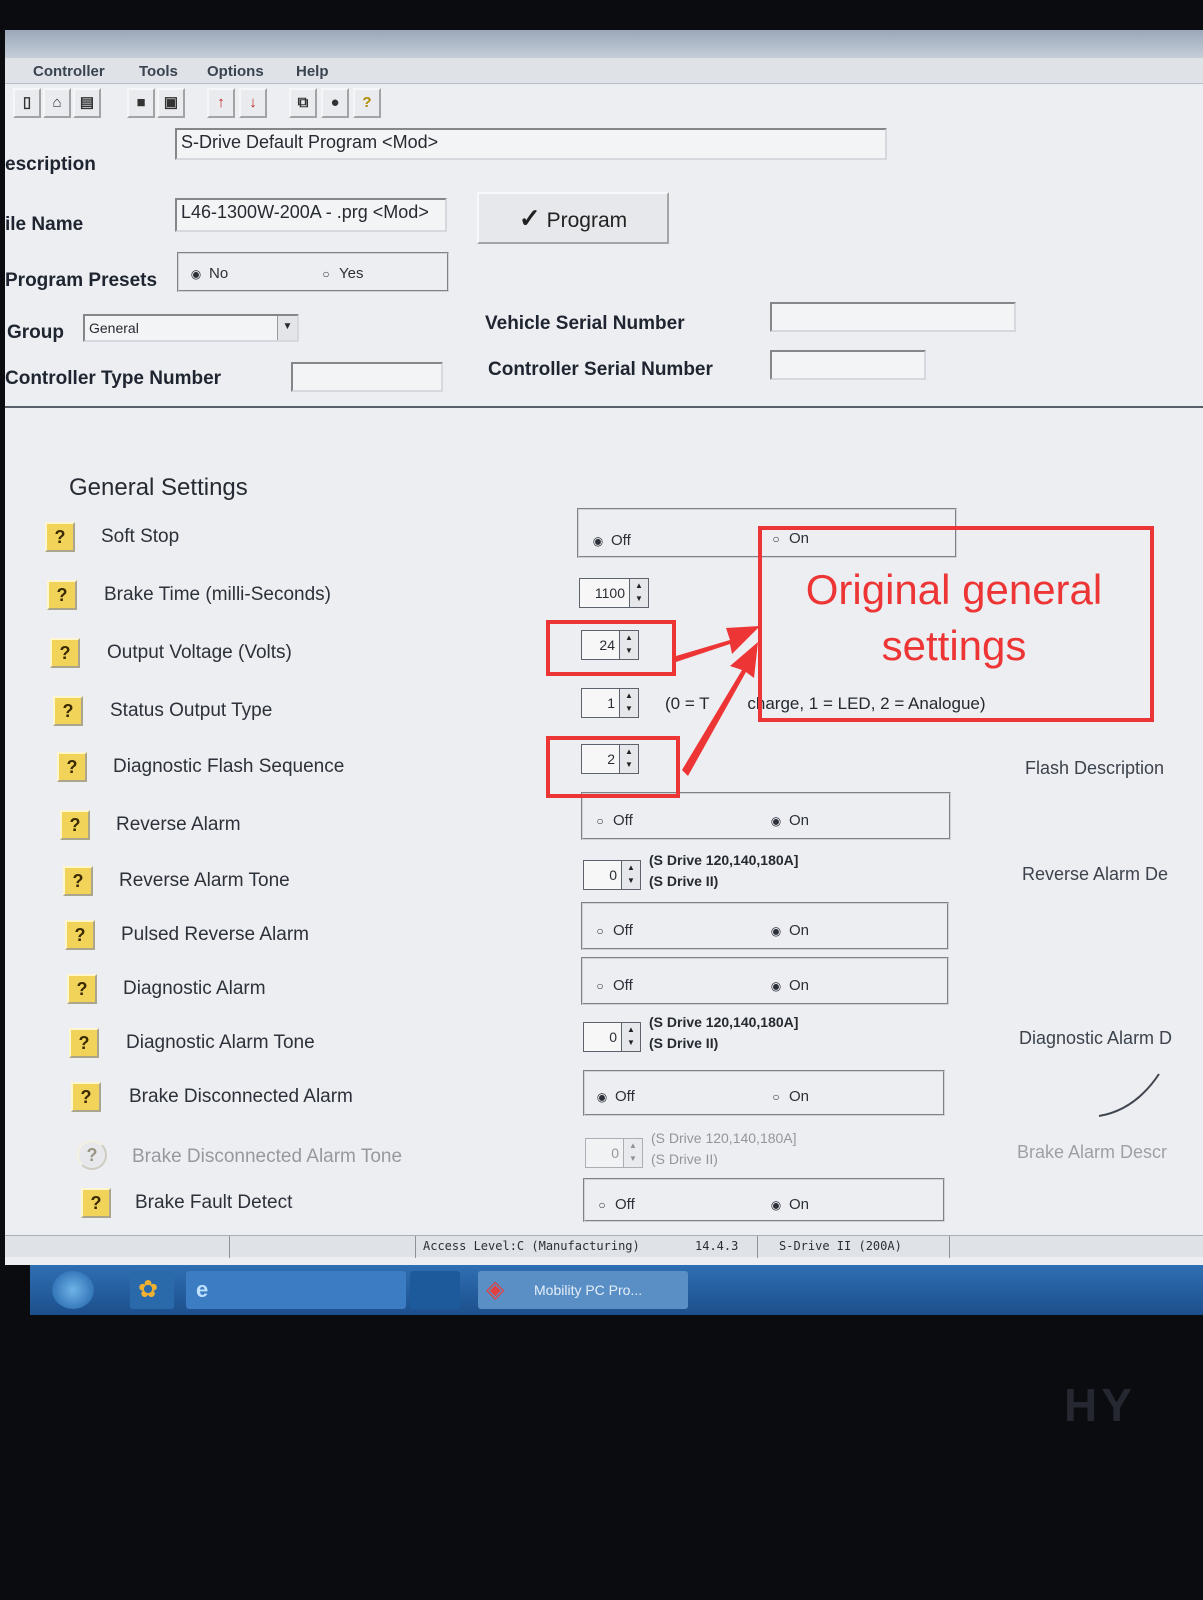 The height and width of the screenshot is (1600, 1203). What do you see at coordinates (44, 224) in the screenshot?
I see `file-name-label: ile Name` at bounding box center [44, 224].